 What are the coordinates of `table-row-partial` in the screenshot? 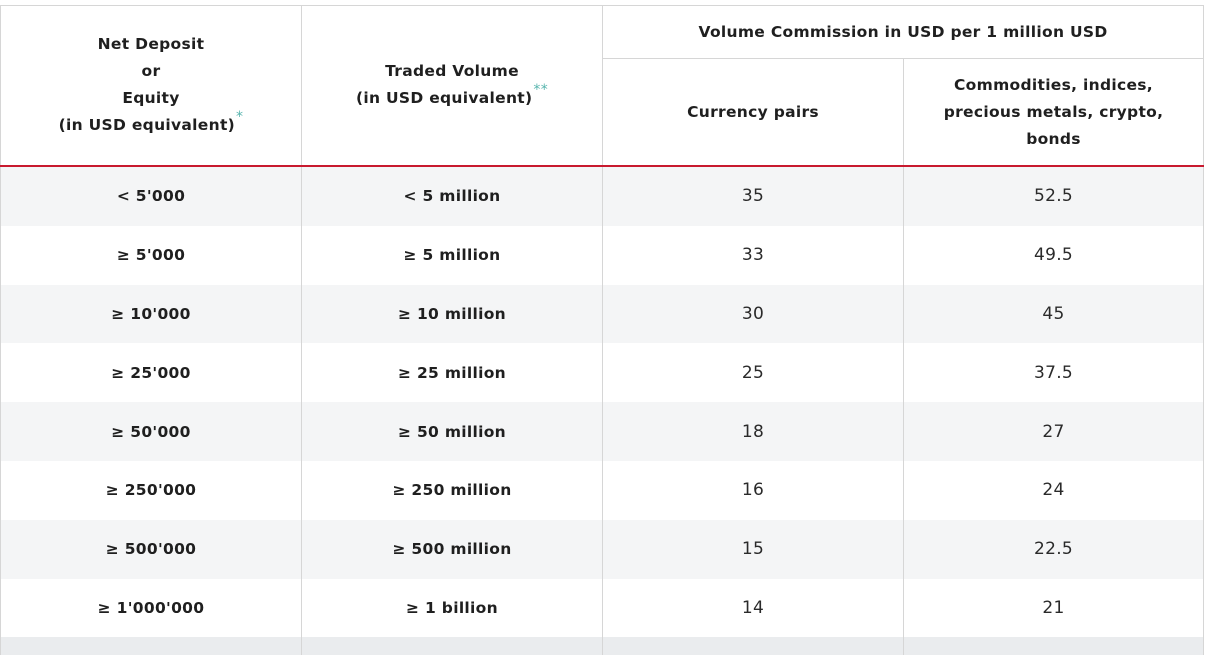 It's located at (602, 646).